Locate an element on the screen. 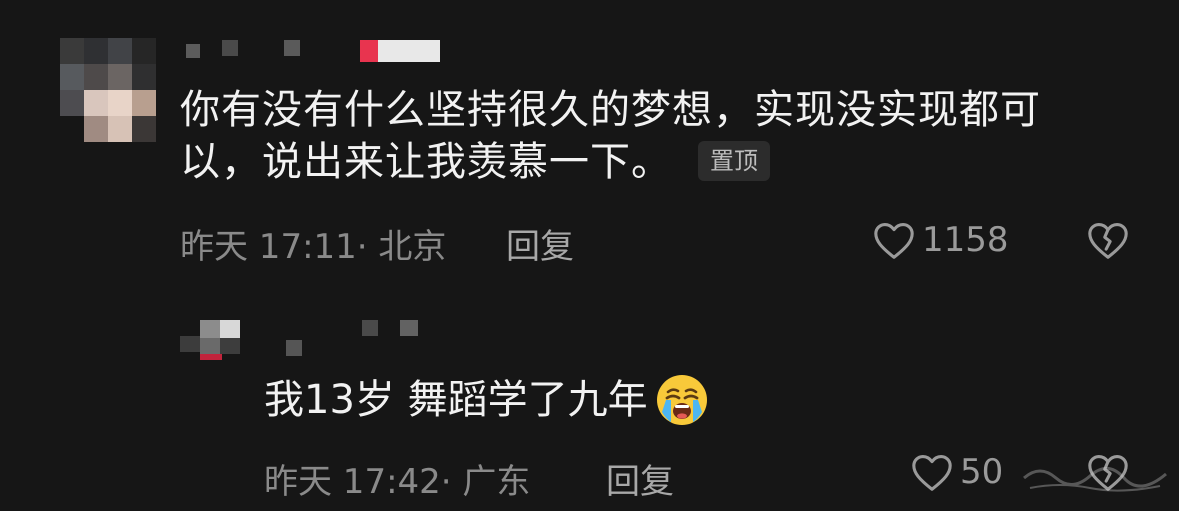 This screenshot has height=511, width=1179. dislike-button is located at coordinates (1108, 242).